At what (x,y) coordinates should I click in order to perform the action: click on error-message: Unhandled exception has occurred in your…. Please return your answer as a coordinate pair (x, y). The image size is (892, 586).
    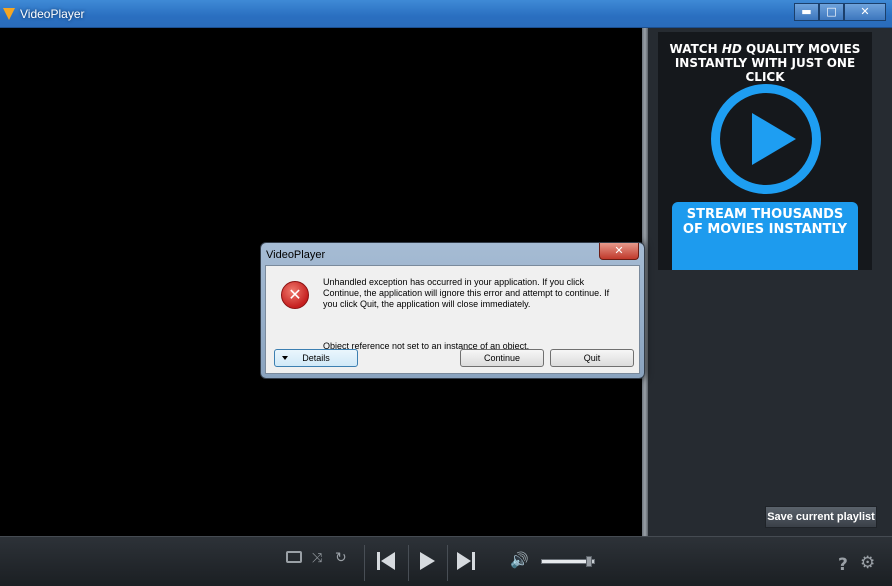
    Looking at the image, I should click on (466, 293).